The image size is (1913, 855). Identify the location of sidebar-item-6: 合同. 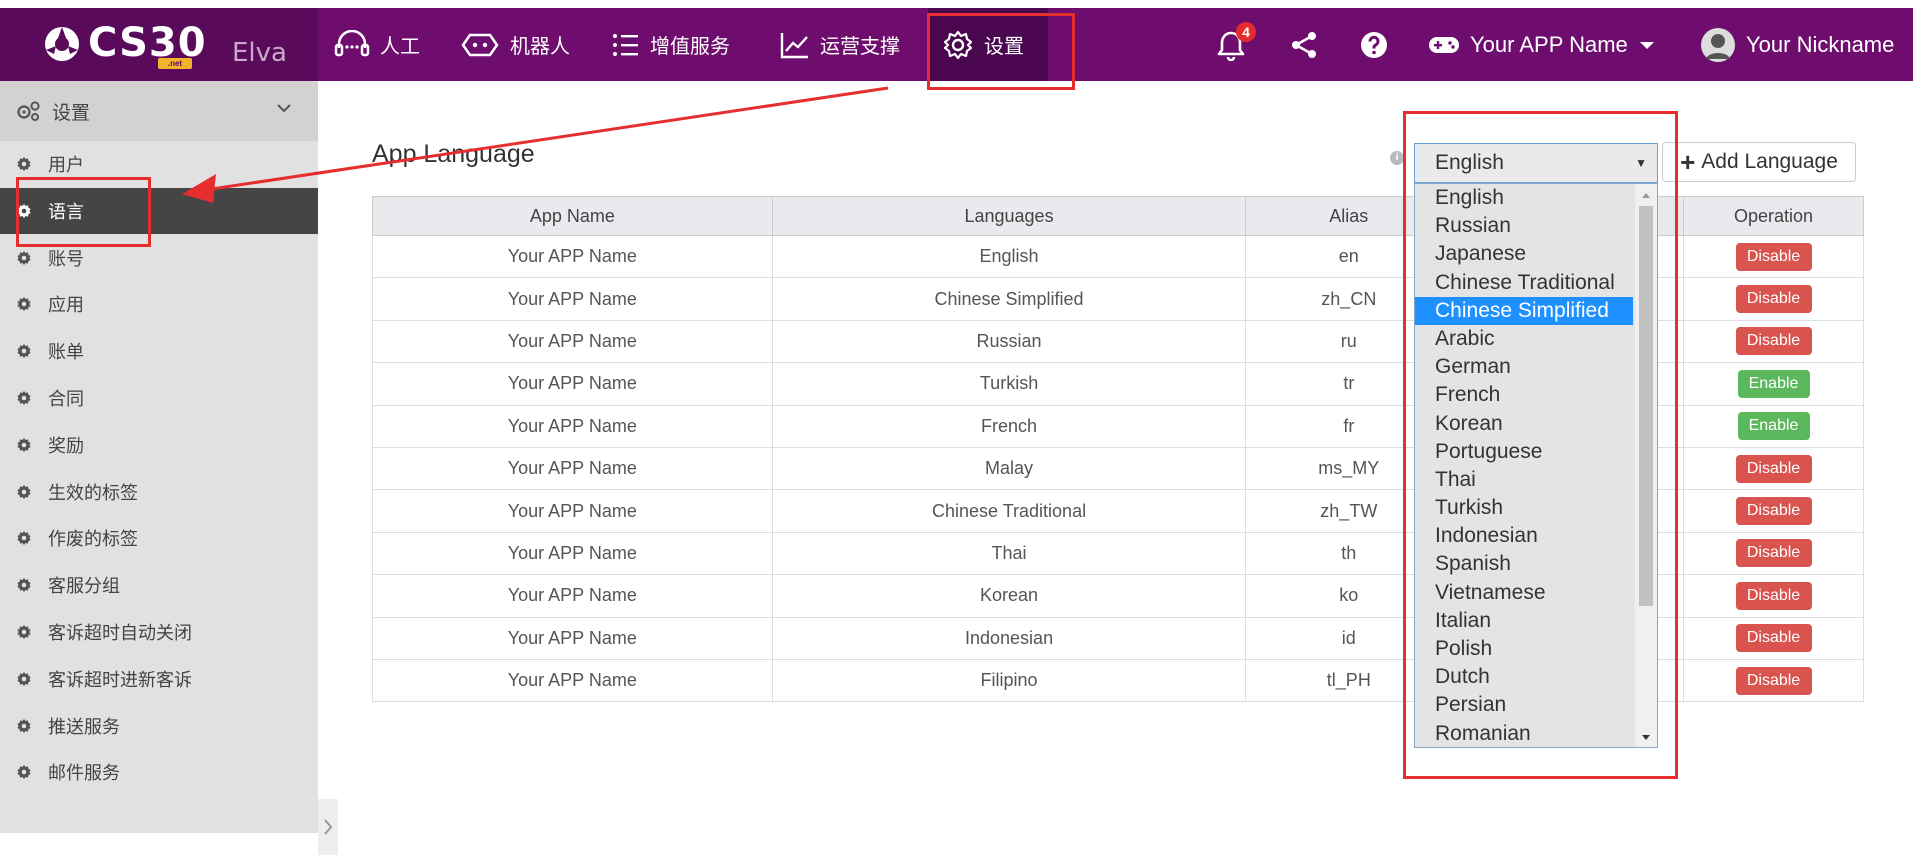
(159, 398).